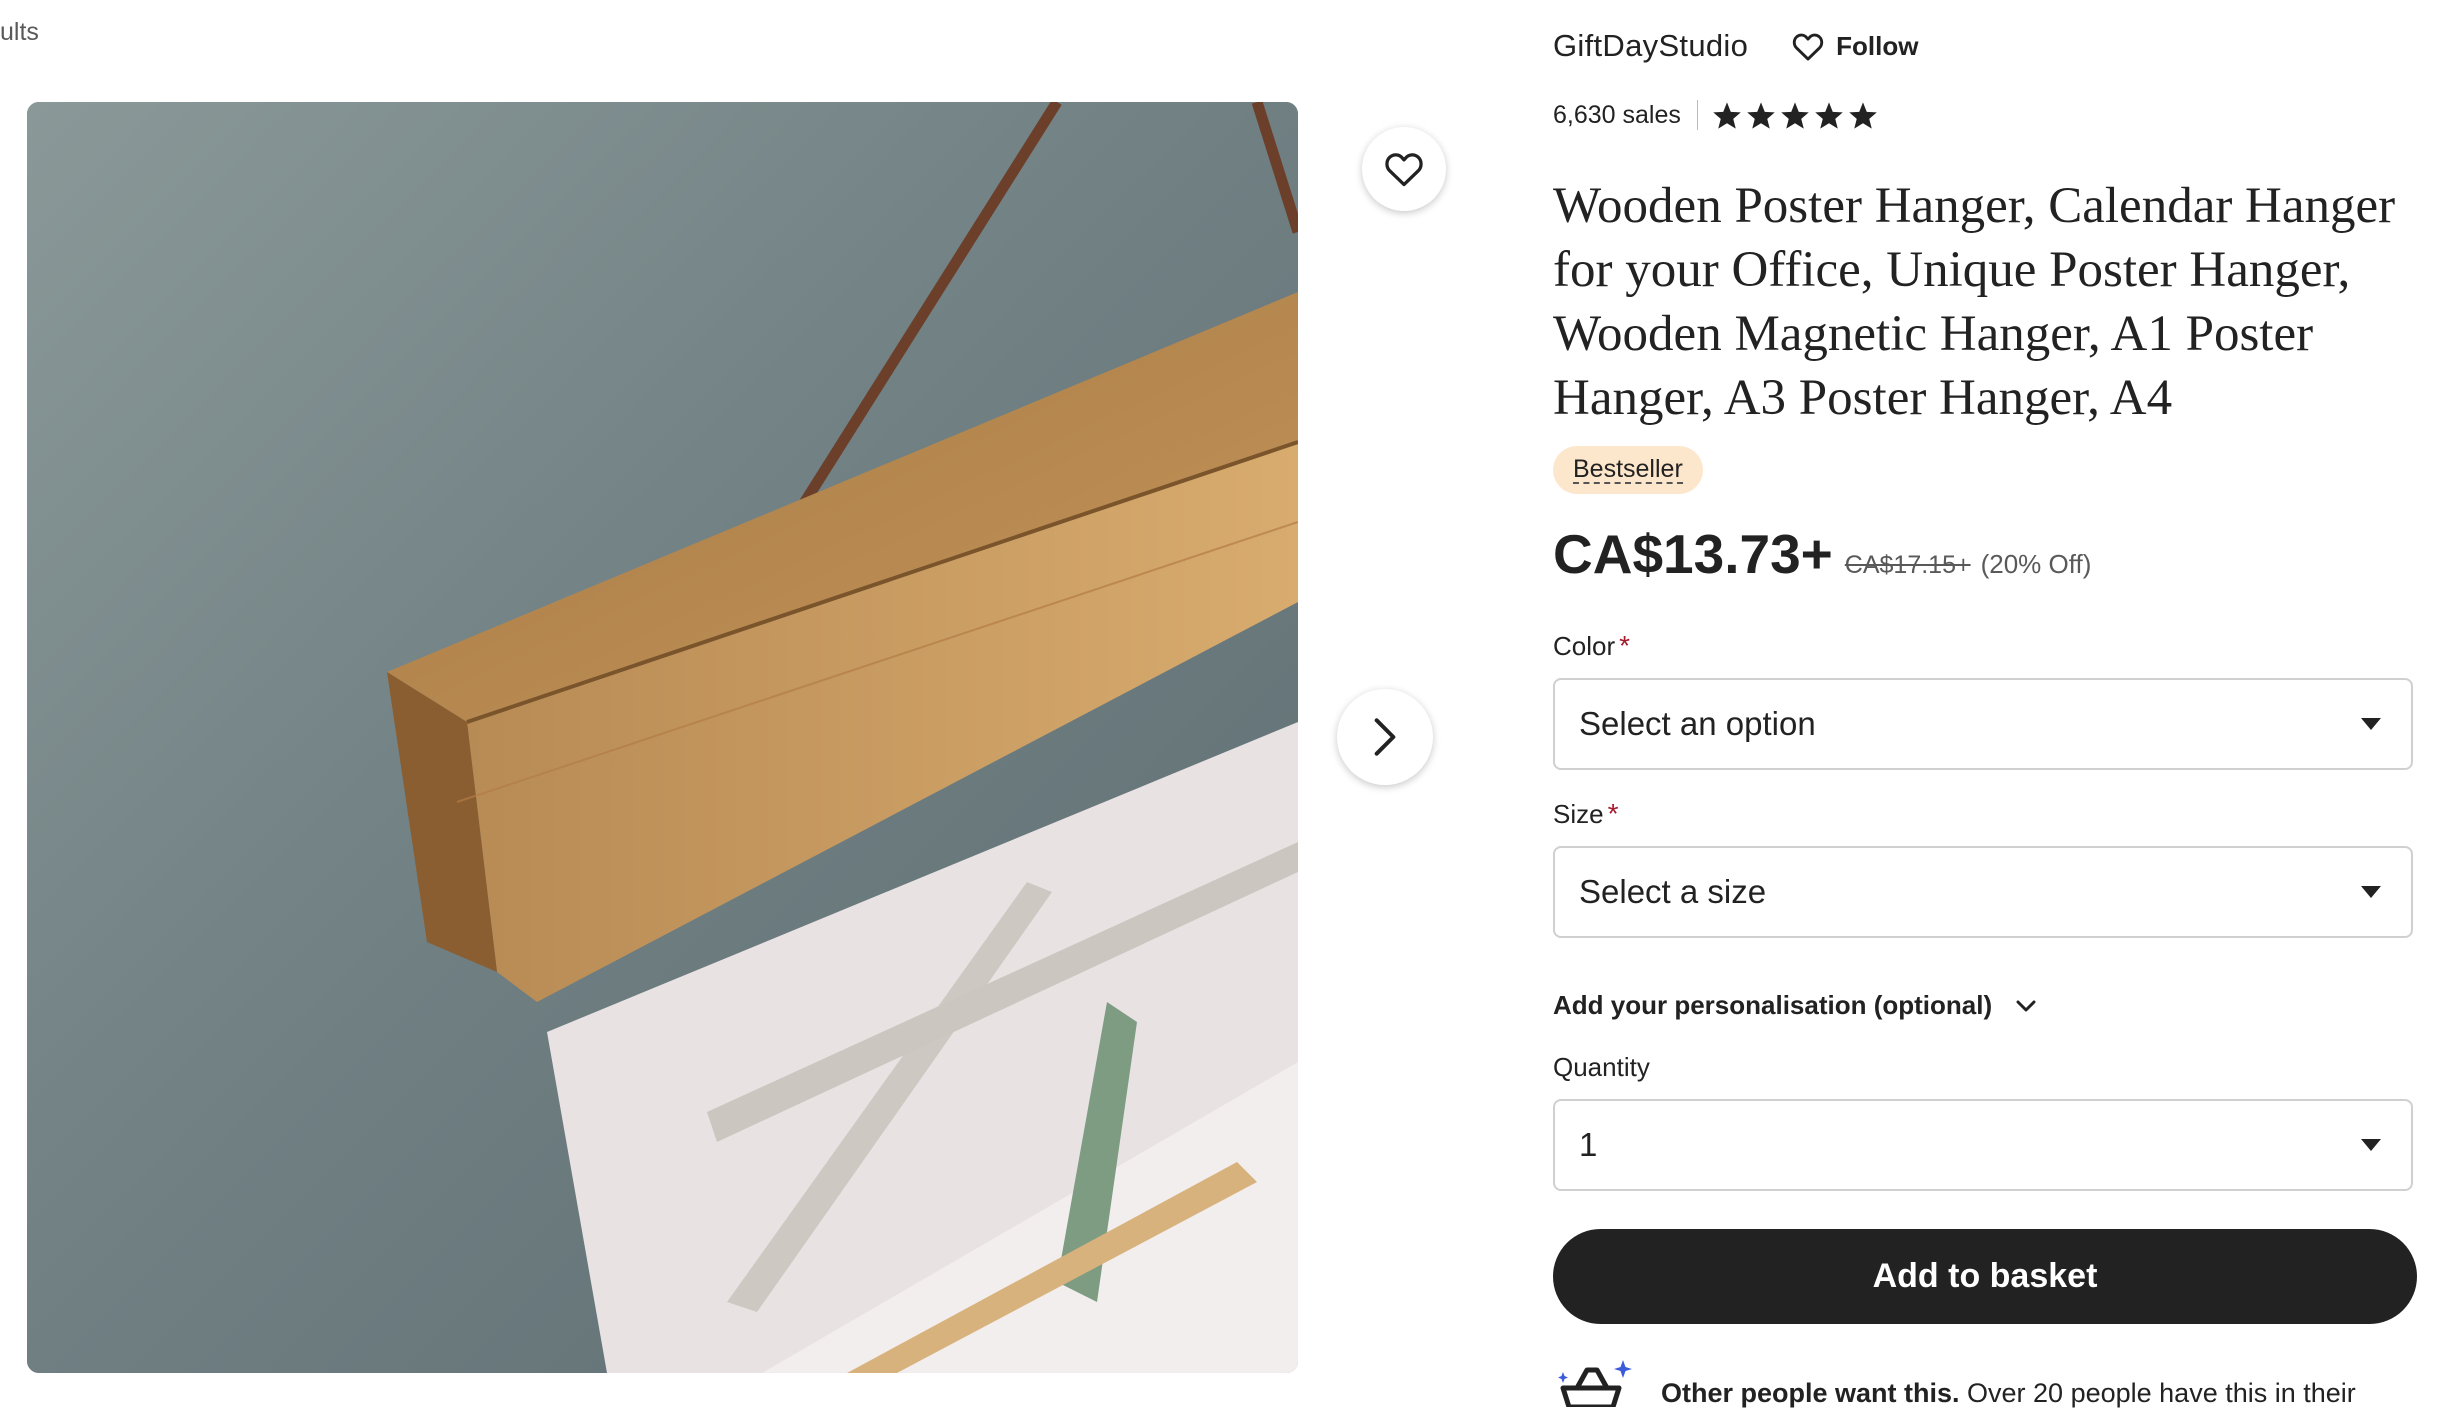 The height and width of the screenshot is (1409, 2444). Describe the element at coordinates (1983, 892) in the screenshot. I see `size-select: Select a size` at that location.